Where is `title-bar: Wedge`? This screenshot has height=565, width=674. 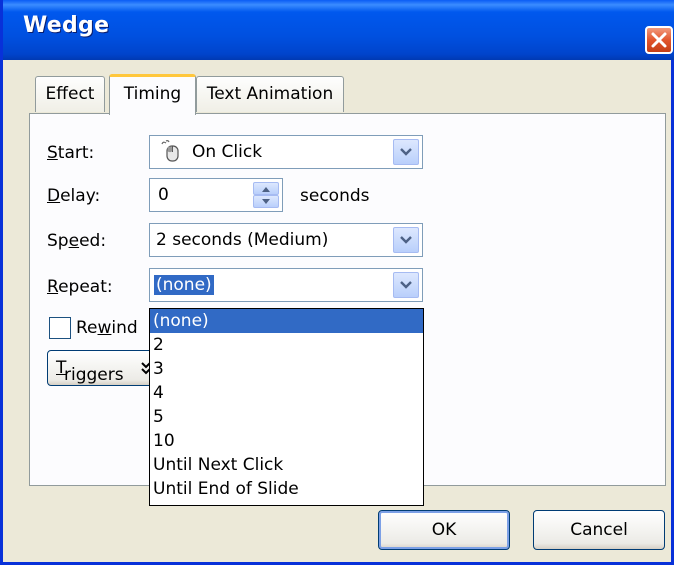
title-bar: Wedge is located at coordinates (338, 30).